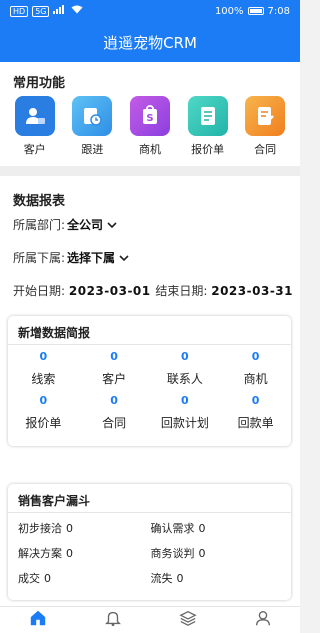 The height and width of the screenshot is (633, 320). I want to click on end-date: 结束日期: 2023-03-31, so click(224, 290).